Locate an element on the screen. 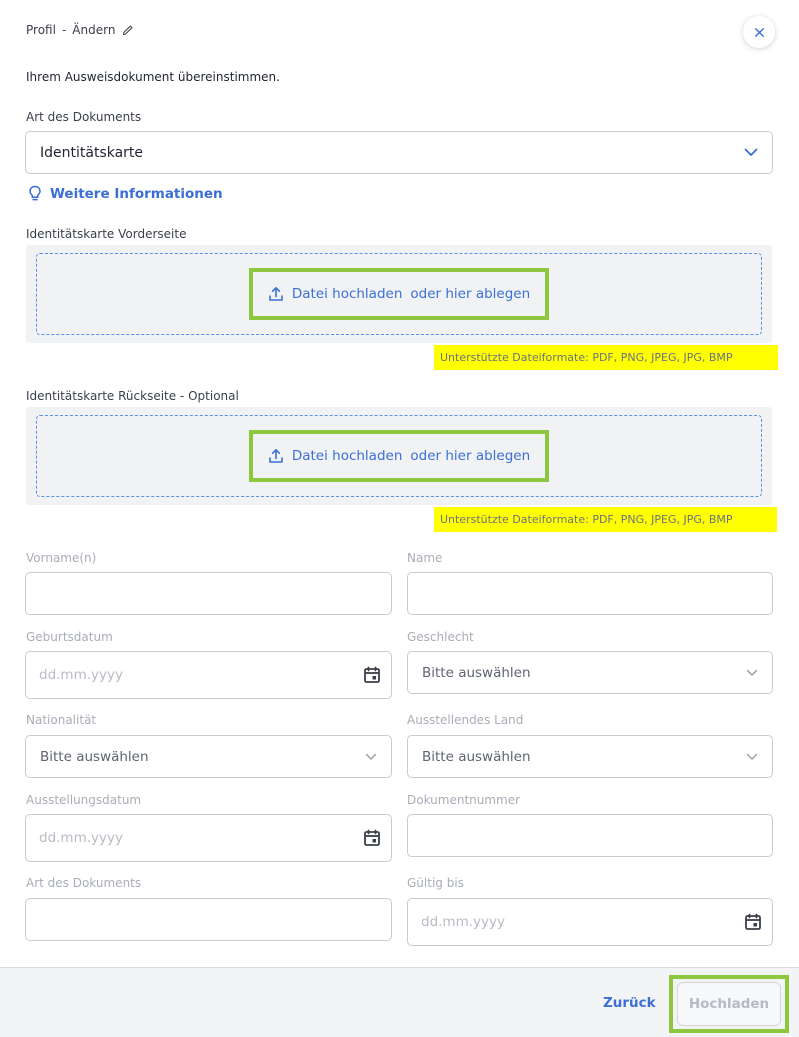 The image size is (799, 1037). birthdate-label: Geburtsdatum is located at coordinates (69, 637).